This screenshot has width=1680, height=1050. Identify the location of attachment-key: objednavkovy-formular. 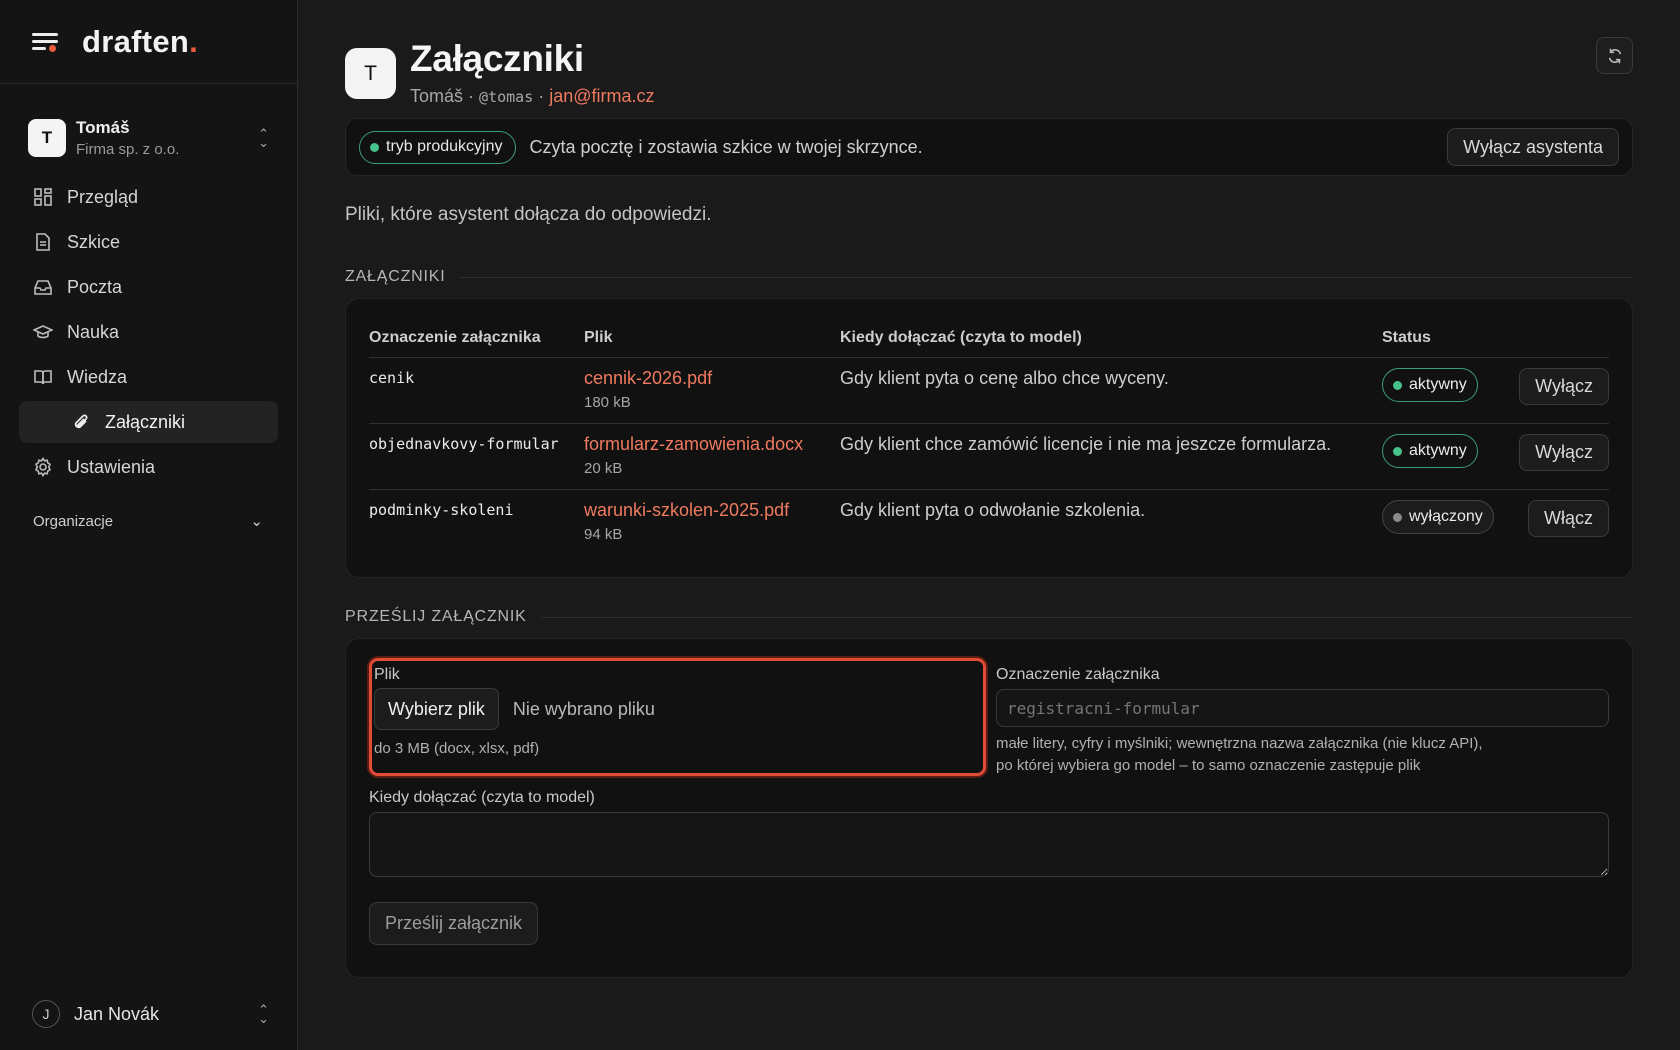
(476, 456).